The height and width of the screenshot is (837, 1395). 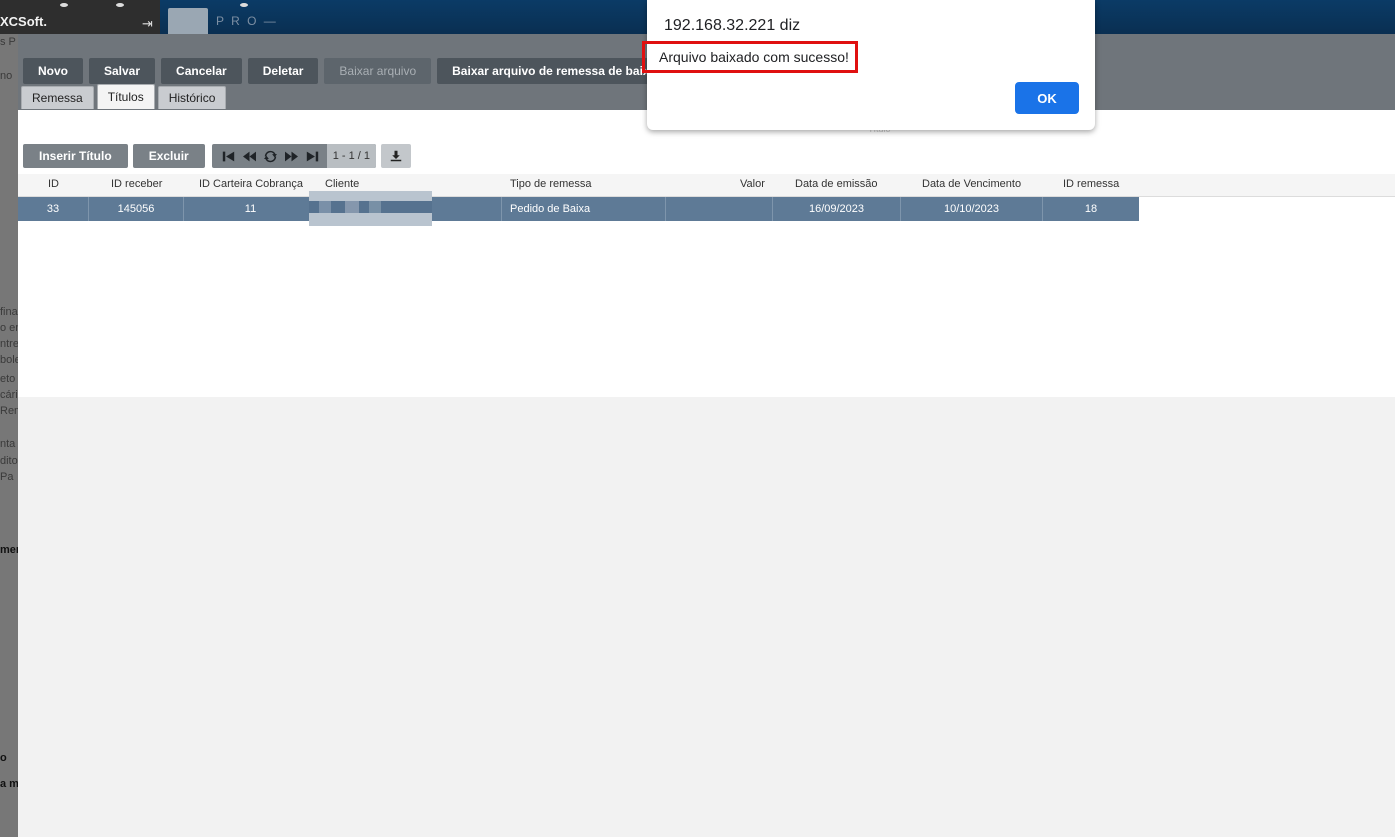 I want to click on cell-id-receber: 145056, so click(x=136, y=209).